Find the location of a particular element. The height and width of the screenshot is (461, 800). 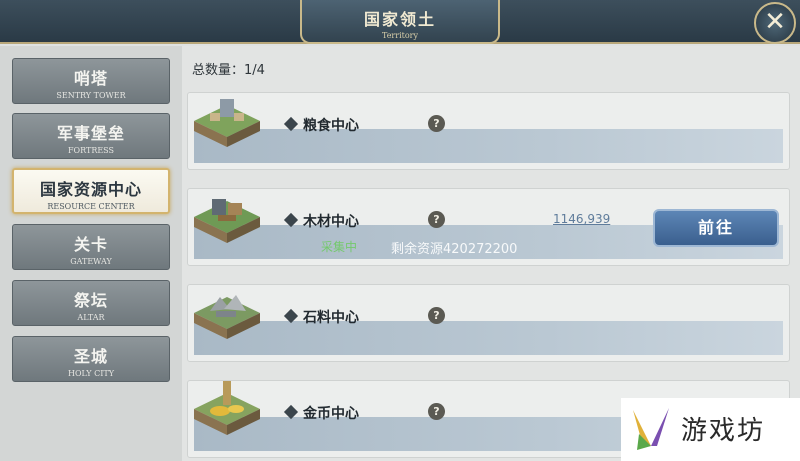

resource-card-wood: 木材中心 ? 采集中 剩余资源420272200 1146,939 前往 is located at coordinates (488, 227).